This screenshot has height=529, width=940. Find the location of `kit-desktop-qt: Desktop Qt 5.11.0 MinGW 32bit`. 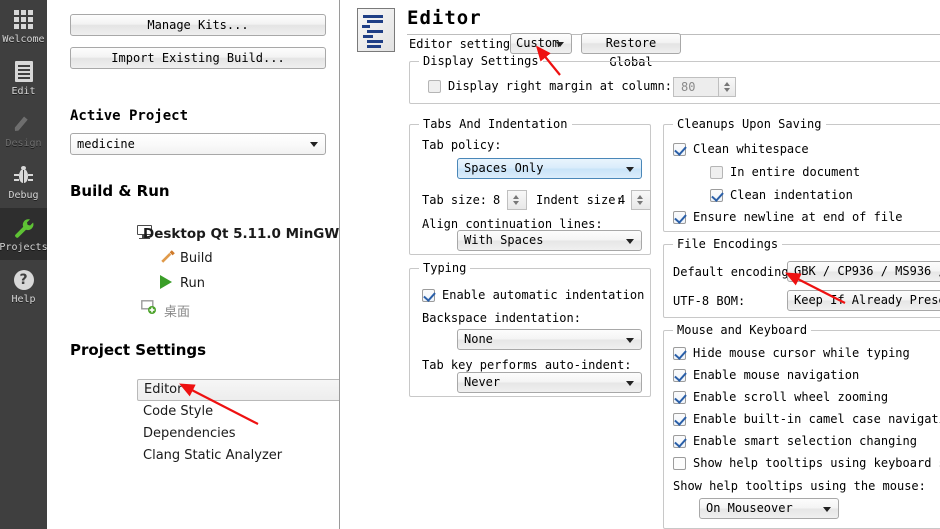

kit-desktop-qt: Desktop Qt 5.11.0 MinGW 32bit is located at coordinates (241, 234).